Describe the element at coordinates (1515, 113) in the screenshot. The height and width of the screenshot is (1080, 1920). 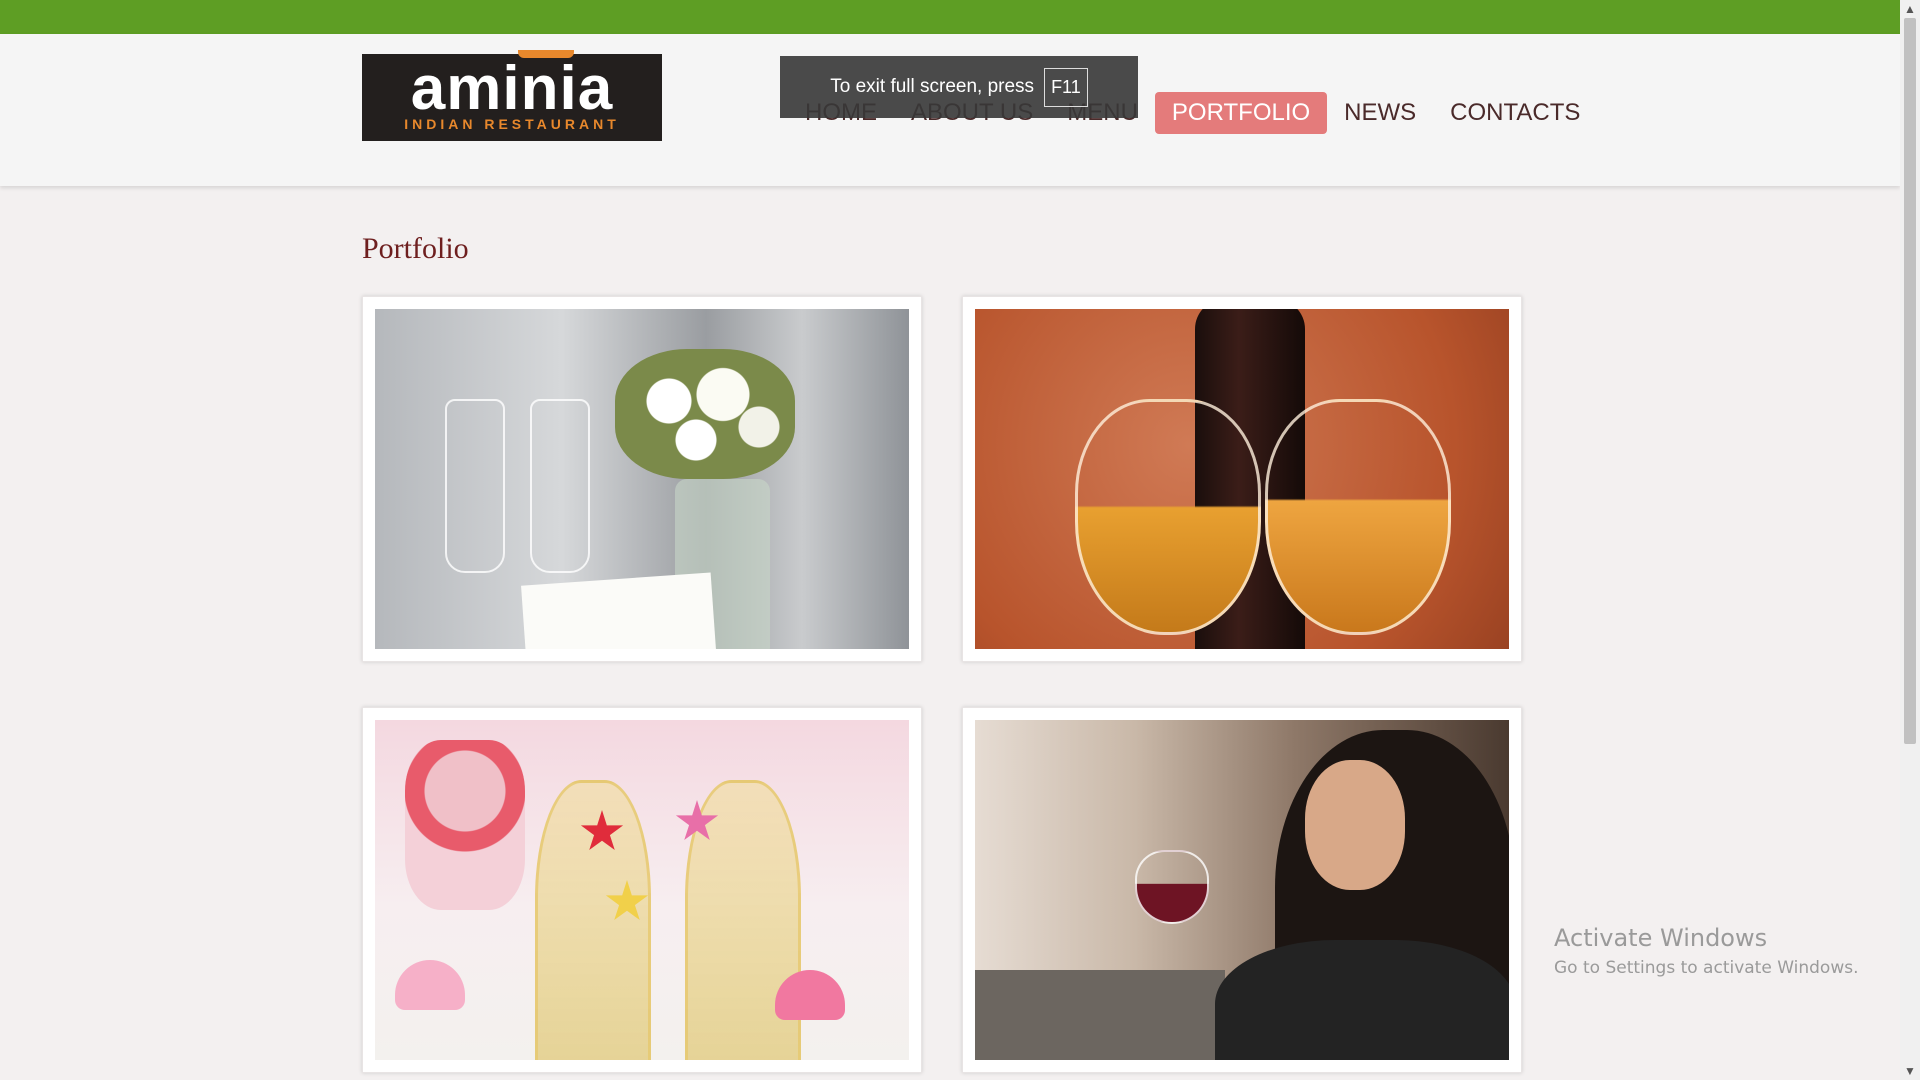
I see `nav-contacts: CONTACTS` at that location.